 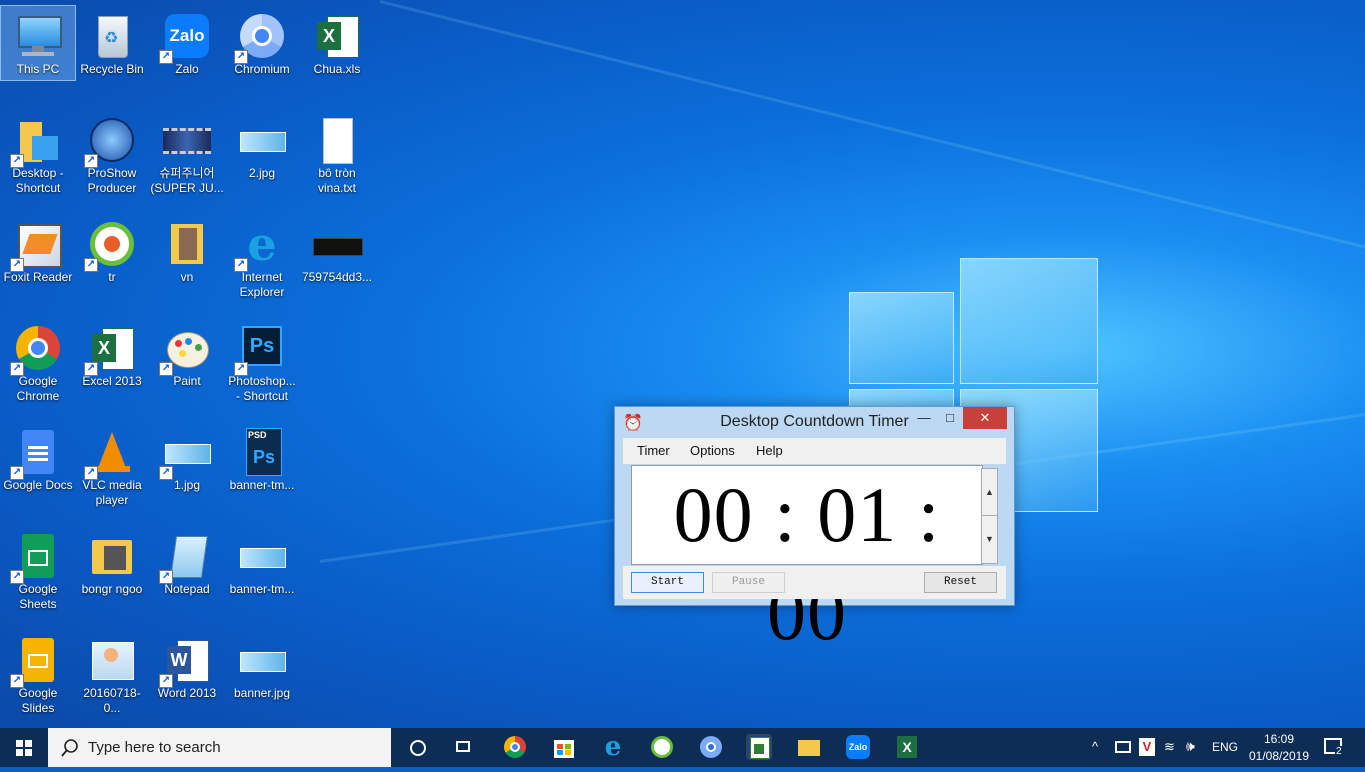 I want to click on cortana-icon, so click(x=417, y=747).